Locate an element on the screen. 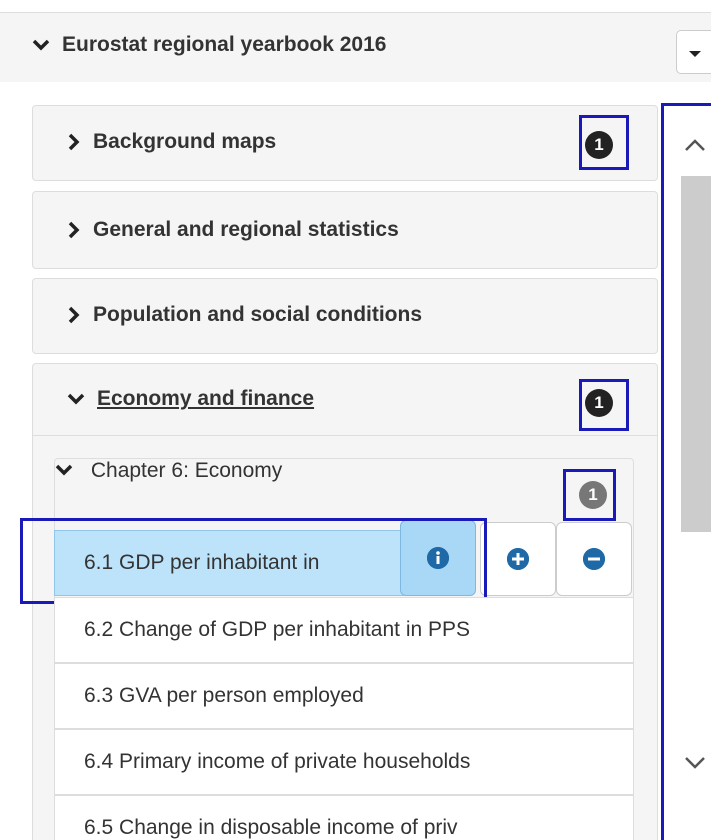  panel-title-row: Economy and finance is located at coordinates (190, 399).